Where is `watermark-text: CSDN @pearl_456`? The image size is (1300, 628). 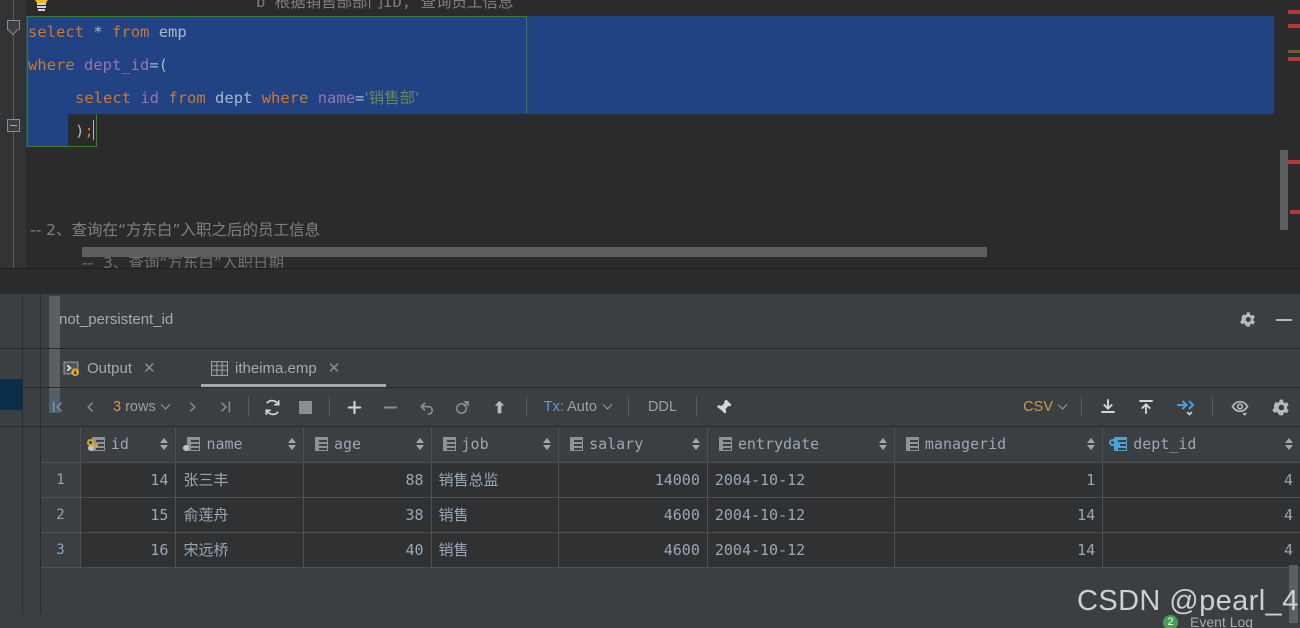 watermark-text: CSDN @pearl_456 is located at coordinates (1188, 601).